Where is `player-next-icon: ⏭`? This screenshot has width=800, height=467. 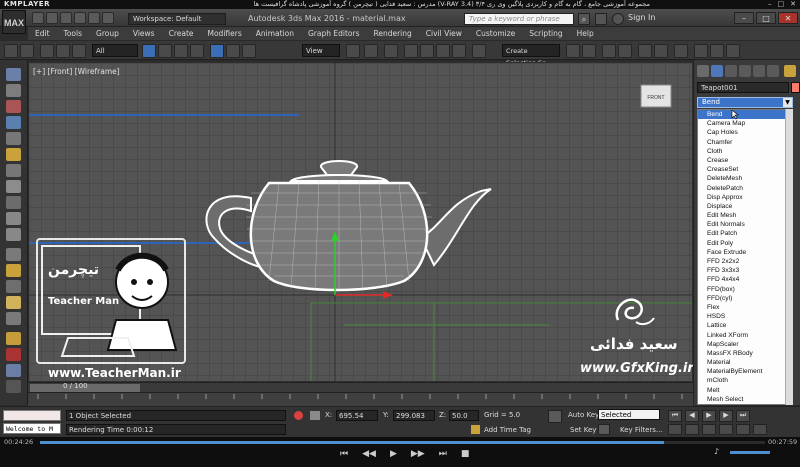
player-next-icon: ⏭ is located at coordinates (443, 454).